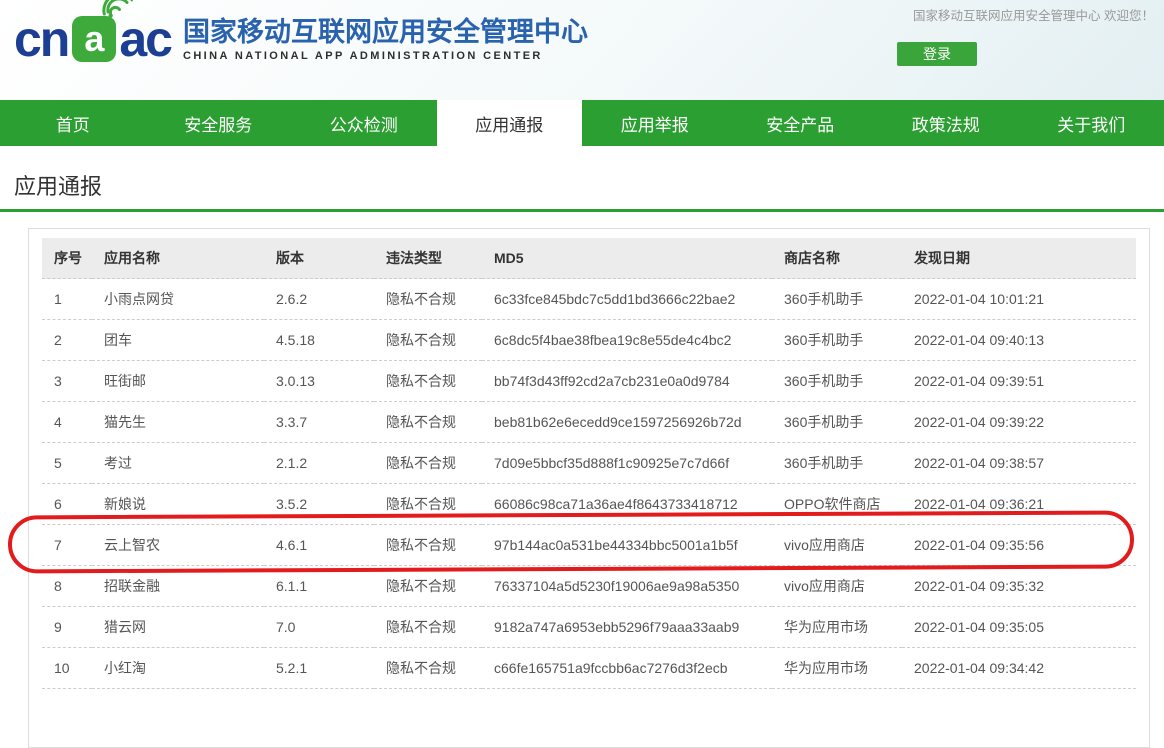 The height and width of the screenshot is (748, 1164). I want to click on table-header-row: 序号应用名称版本违法类型MD5商店名称发现日期, so click(589, 258).